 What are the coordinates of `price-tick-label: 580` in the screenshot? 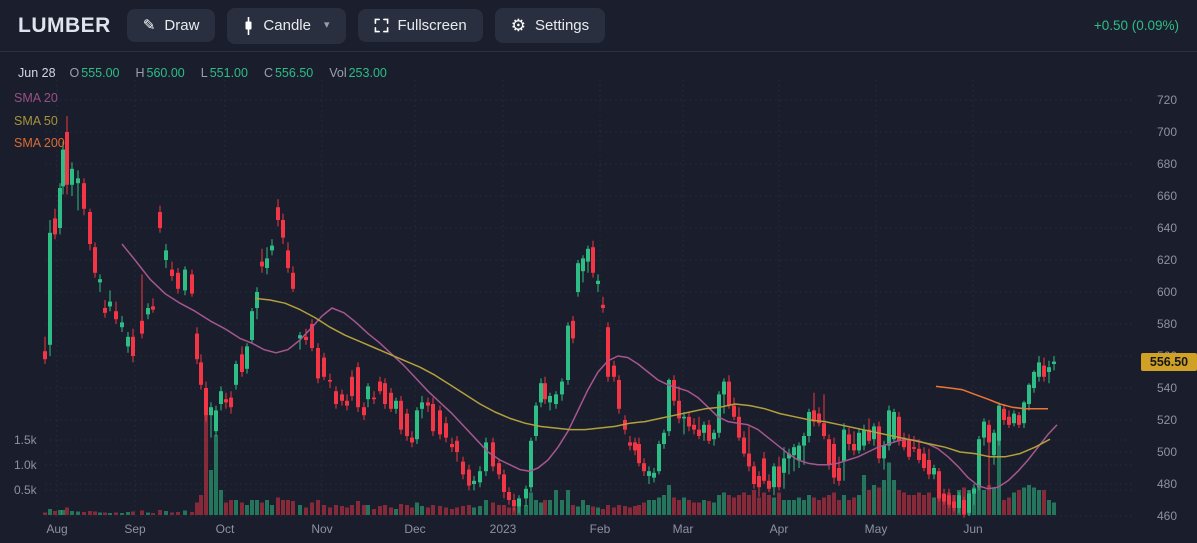 It's located at (1167, 324).